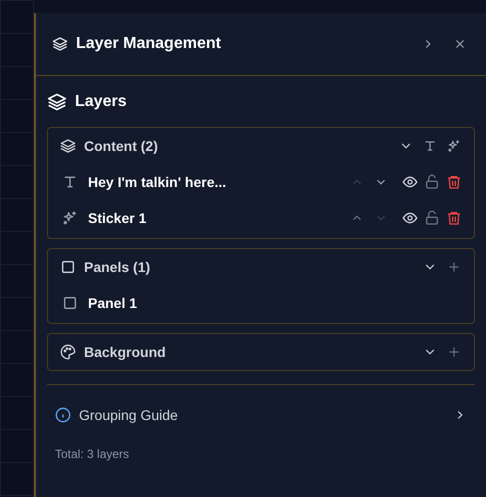  Describe the element at coordinates (261, 415) in the screenshot. I see `grouping-guide-button: Grouping Guide` at that location.